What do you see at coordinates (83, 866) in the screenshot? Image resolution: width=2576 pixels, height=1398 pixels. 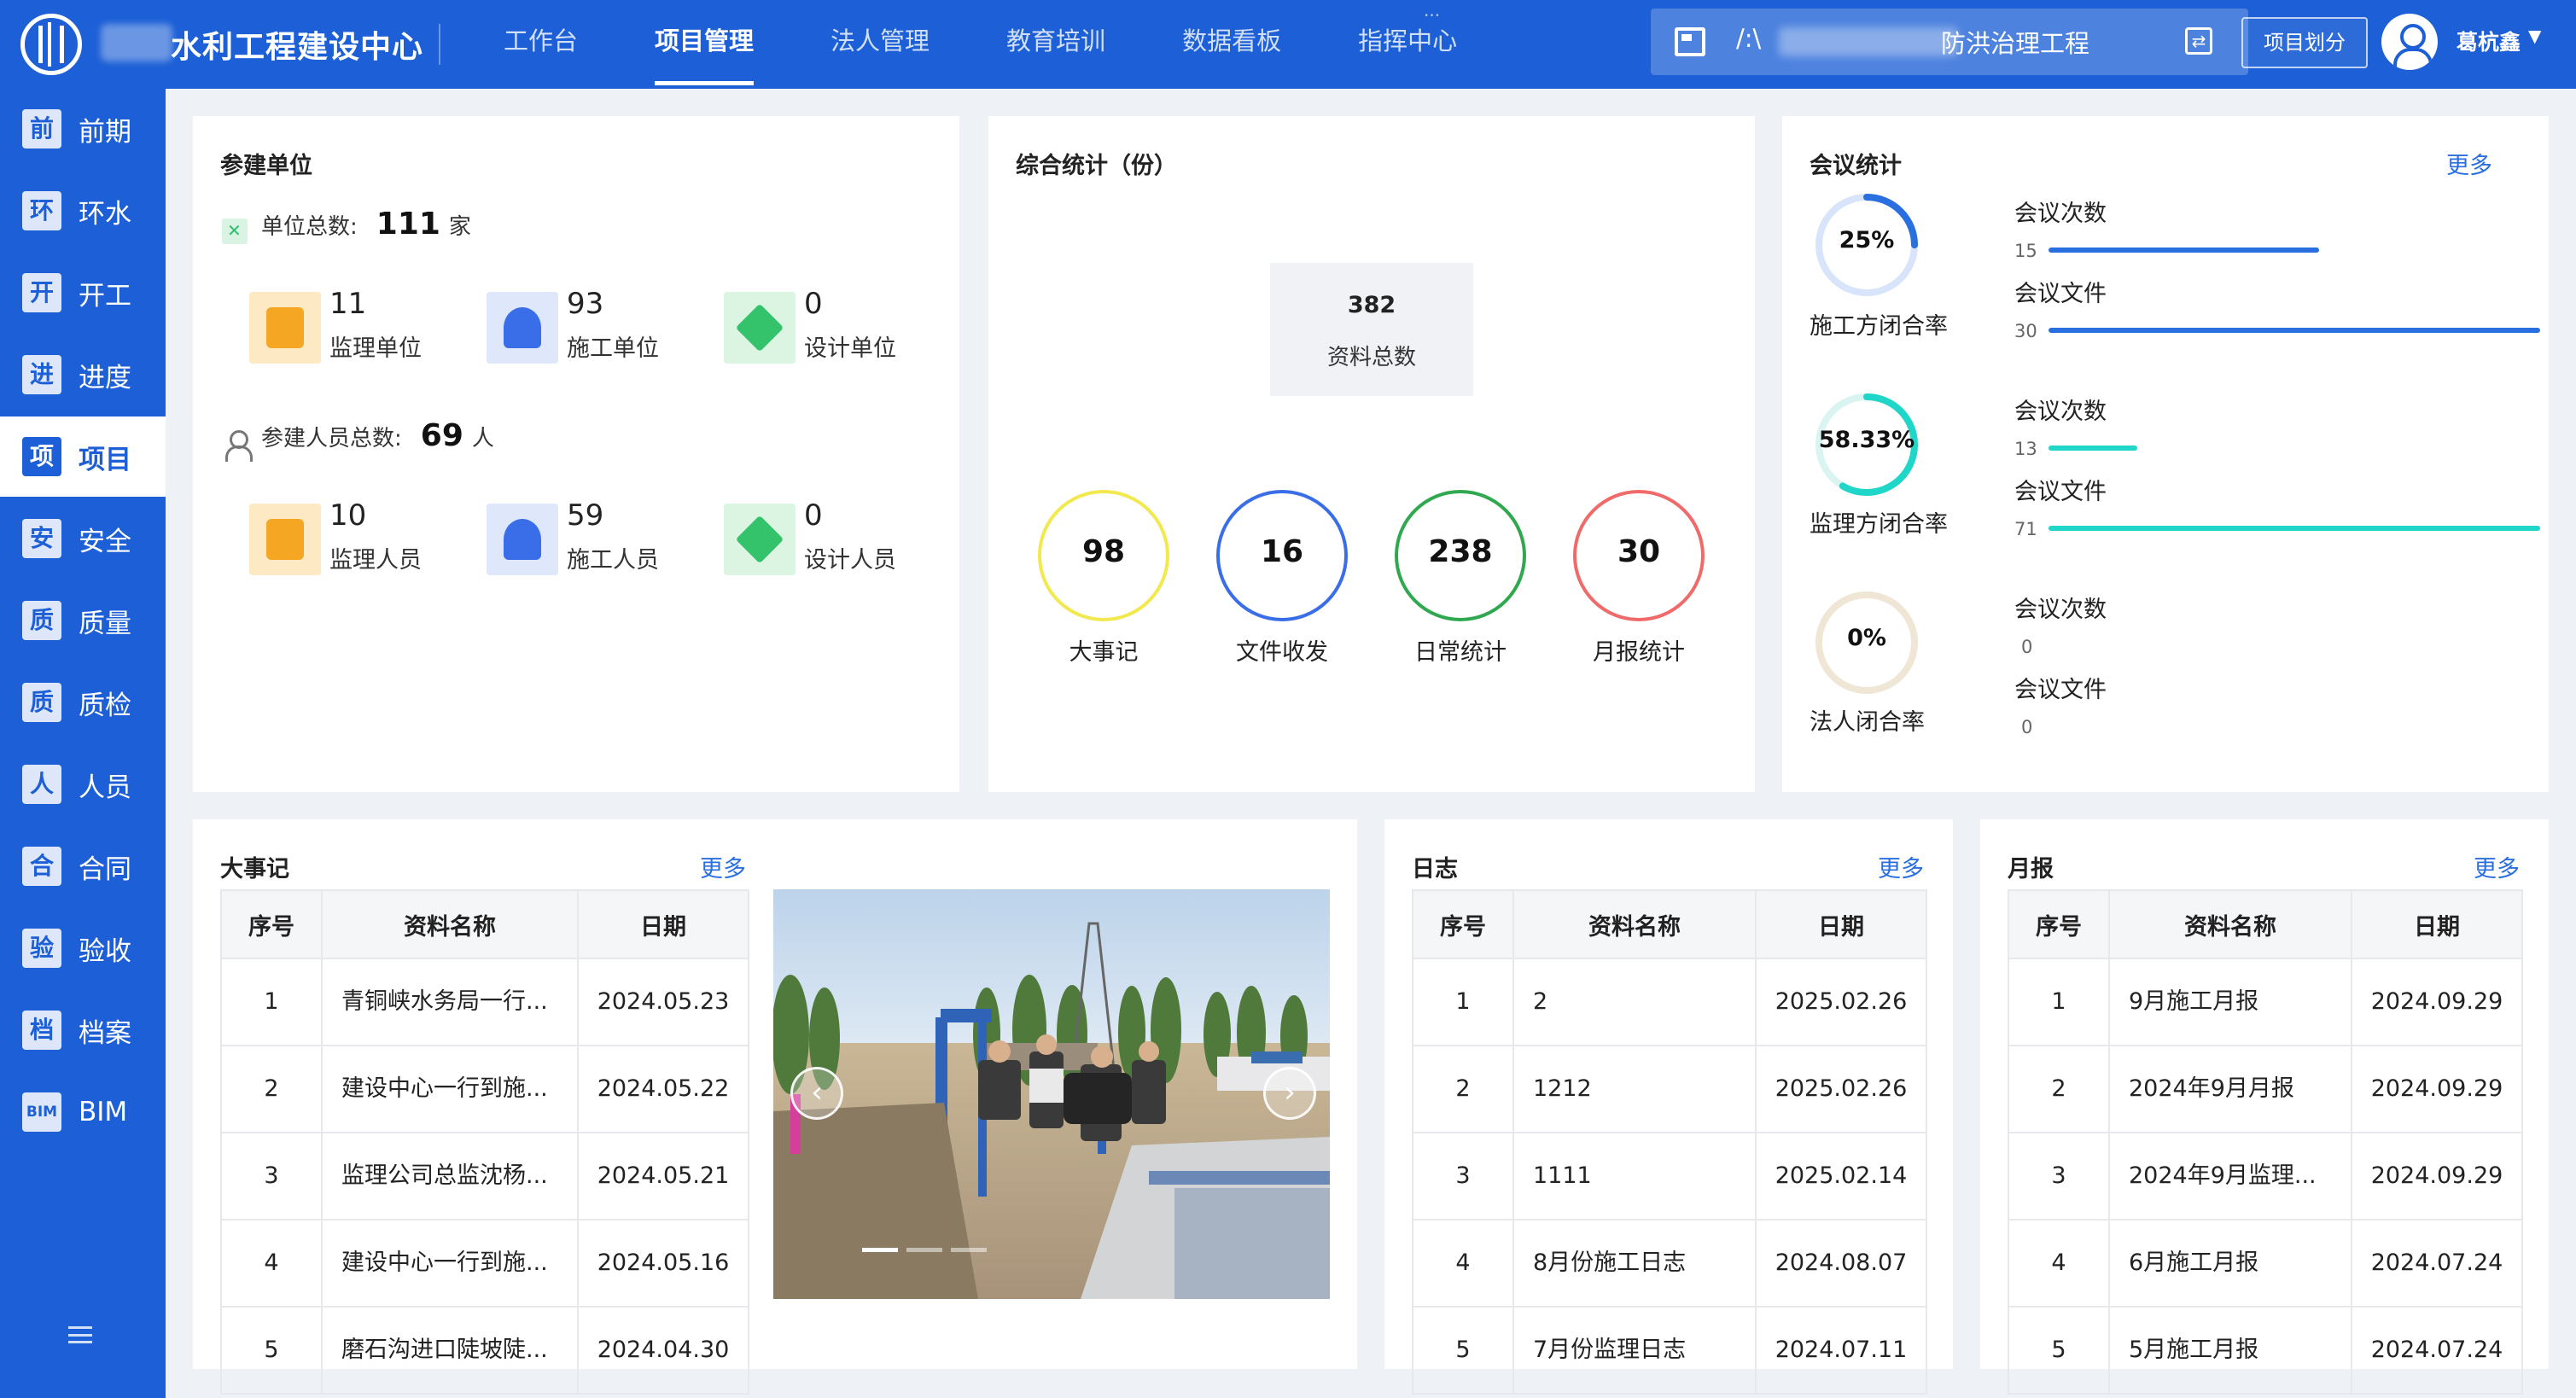 I see `sidebar-item-contract: 合合同` at bounding box center [83, 866].